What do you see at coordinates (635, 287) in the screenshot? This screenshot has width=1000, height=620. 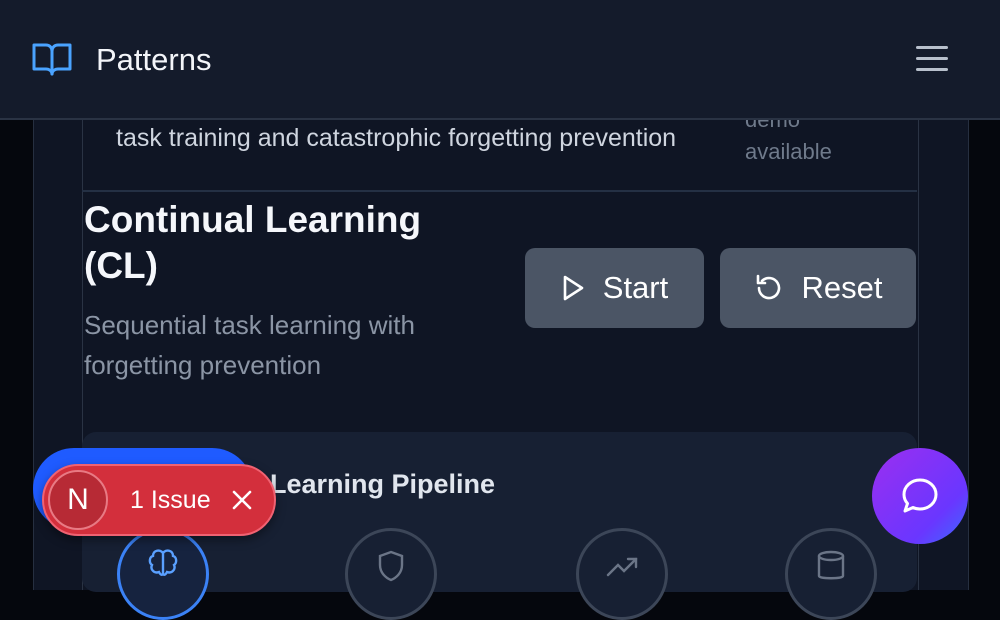 I see `start-button-label: Start` at bounding box center [635, 287].